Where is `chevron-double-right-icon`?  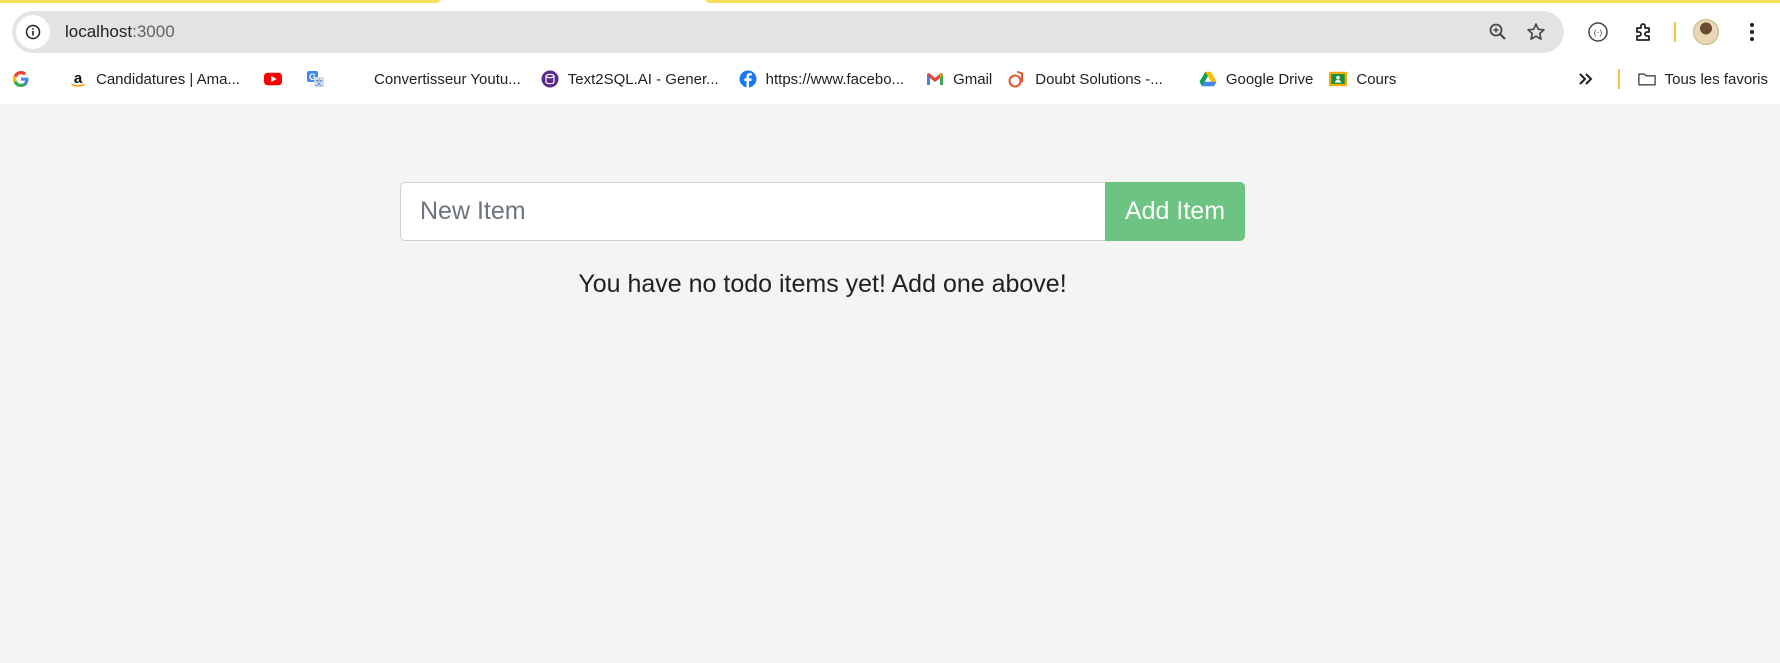 chevron-double-right-icon is located at coordinates (1585, 79).